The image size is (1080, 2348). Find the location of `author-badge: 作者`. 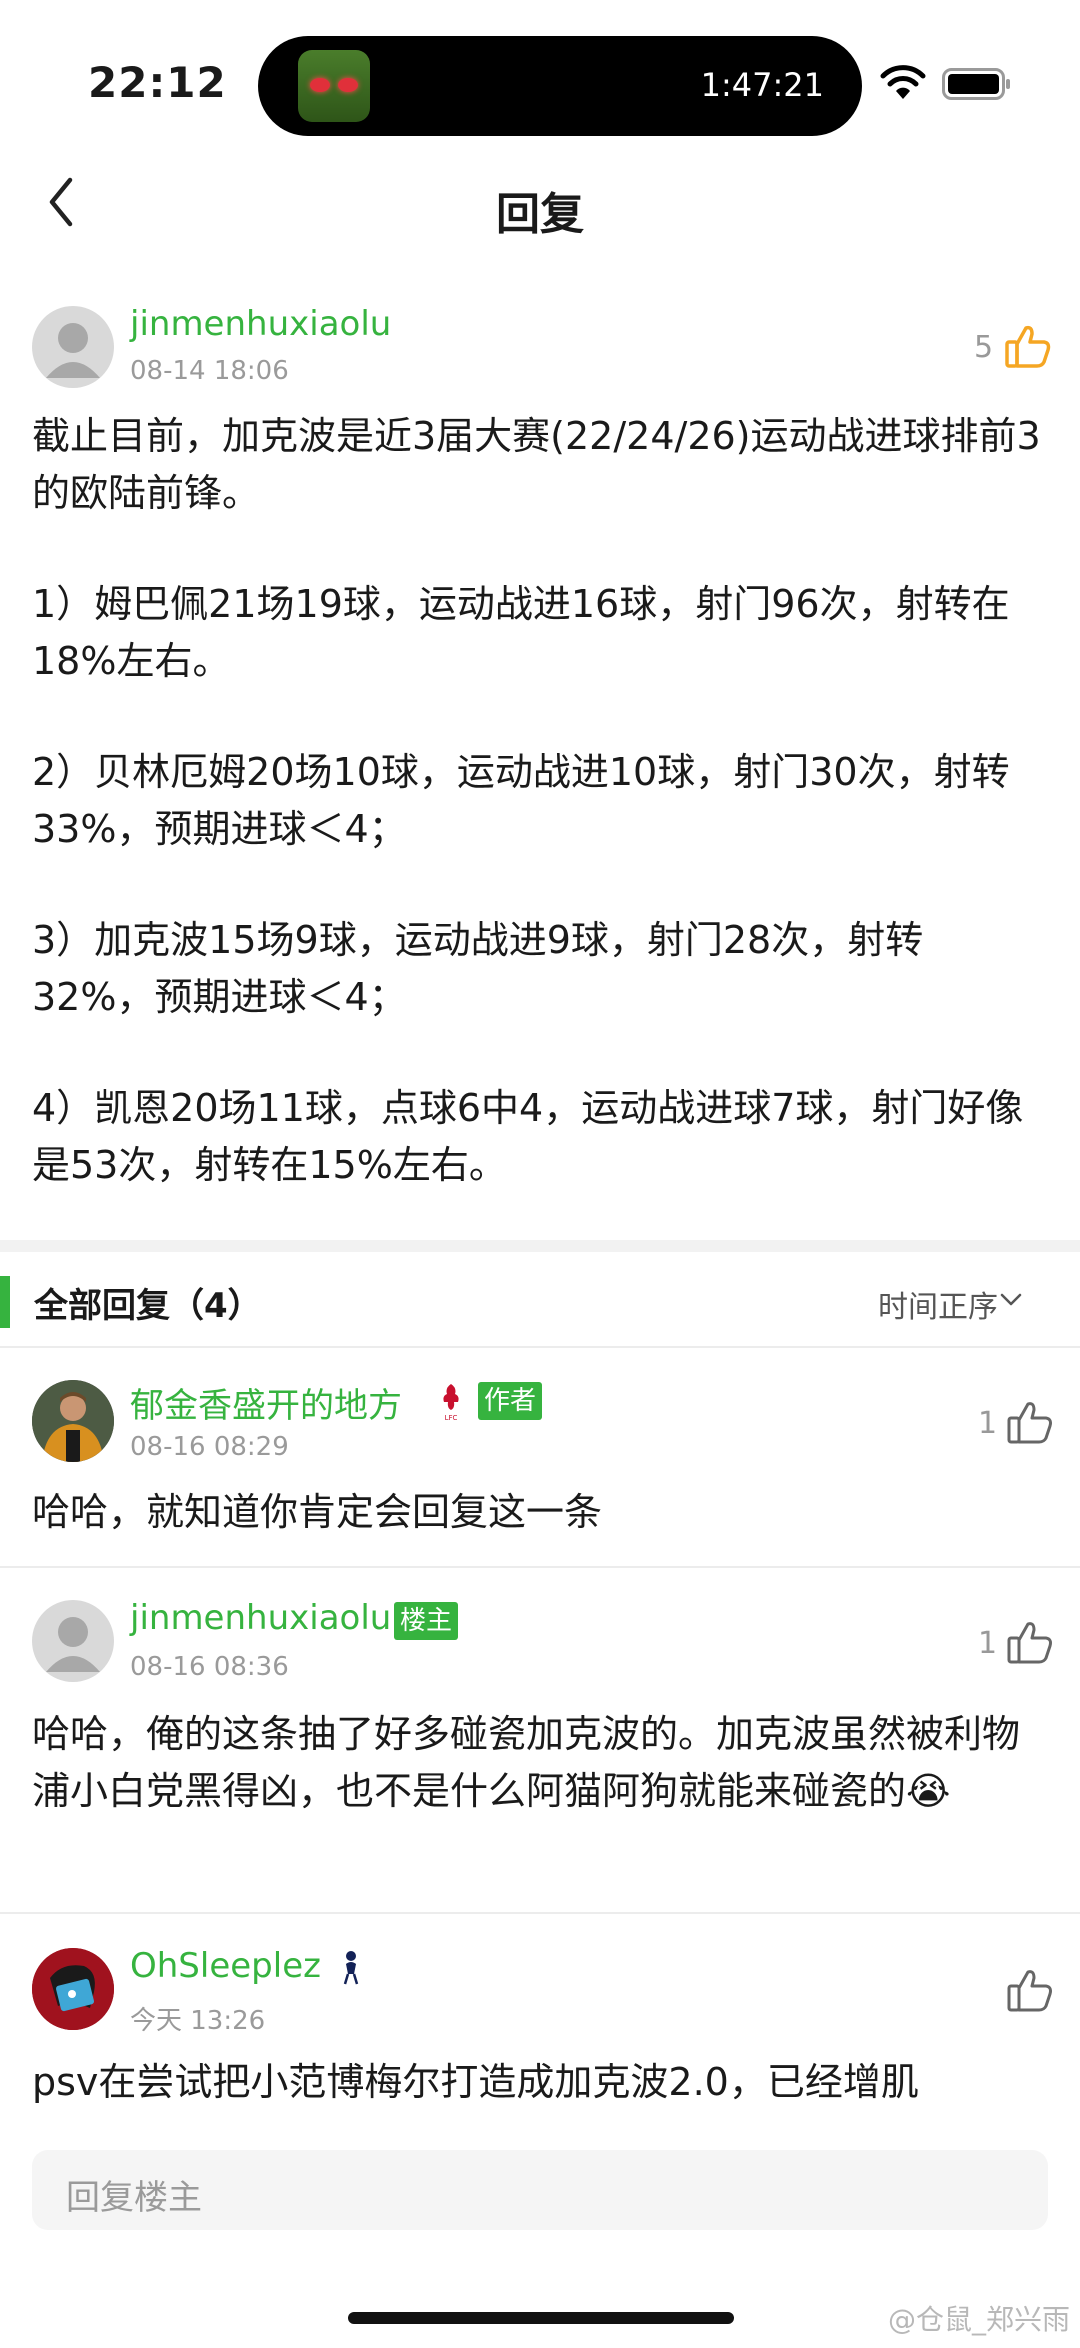

author-badge: 作者 is located at coordinates (510, 1401).